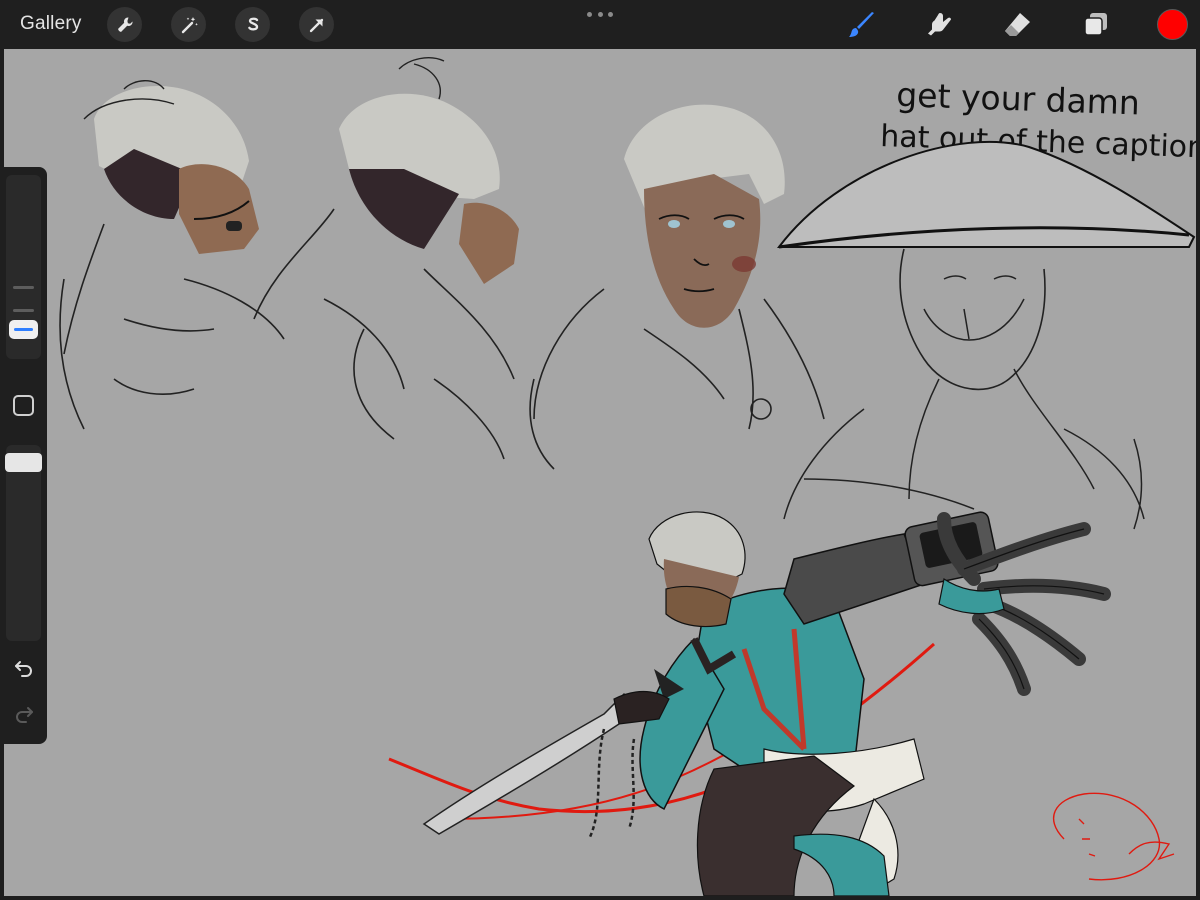 The image size is (1200, 900). I want to click on color-picker-button, so click(1172, 24).